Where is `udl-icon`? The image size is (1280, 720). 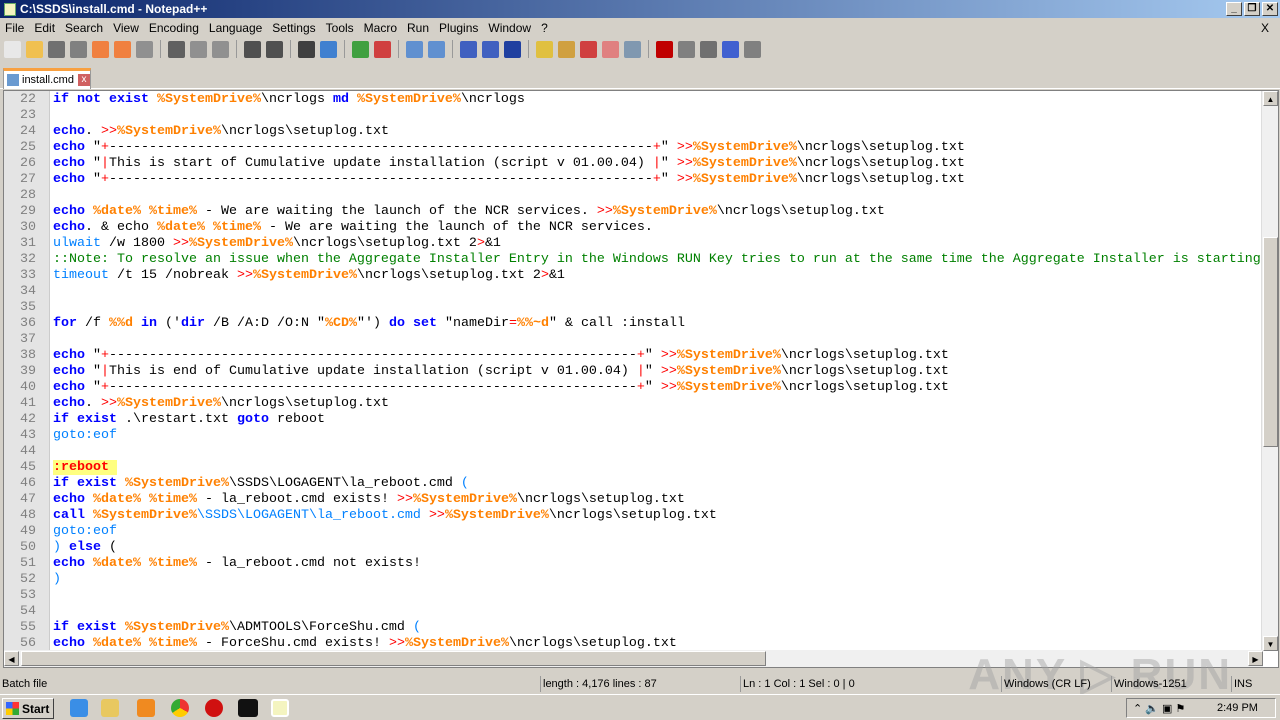 udl-icon is located at coordinates (544, 49).